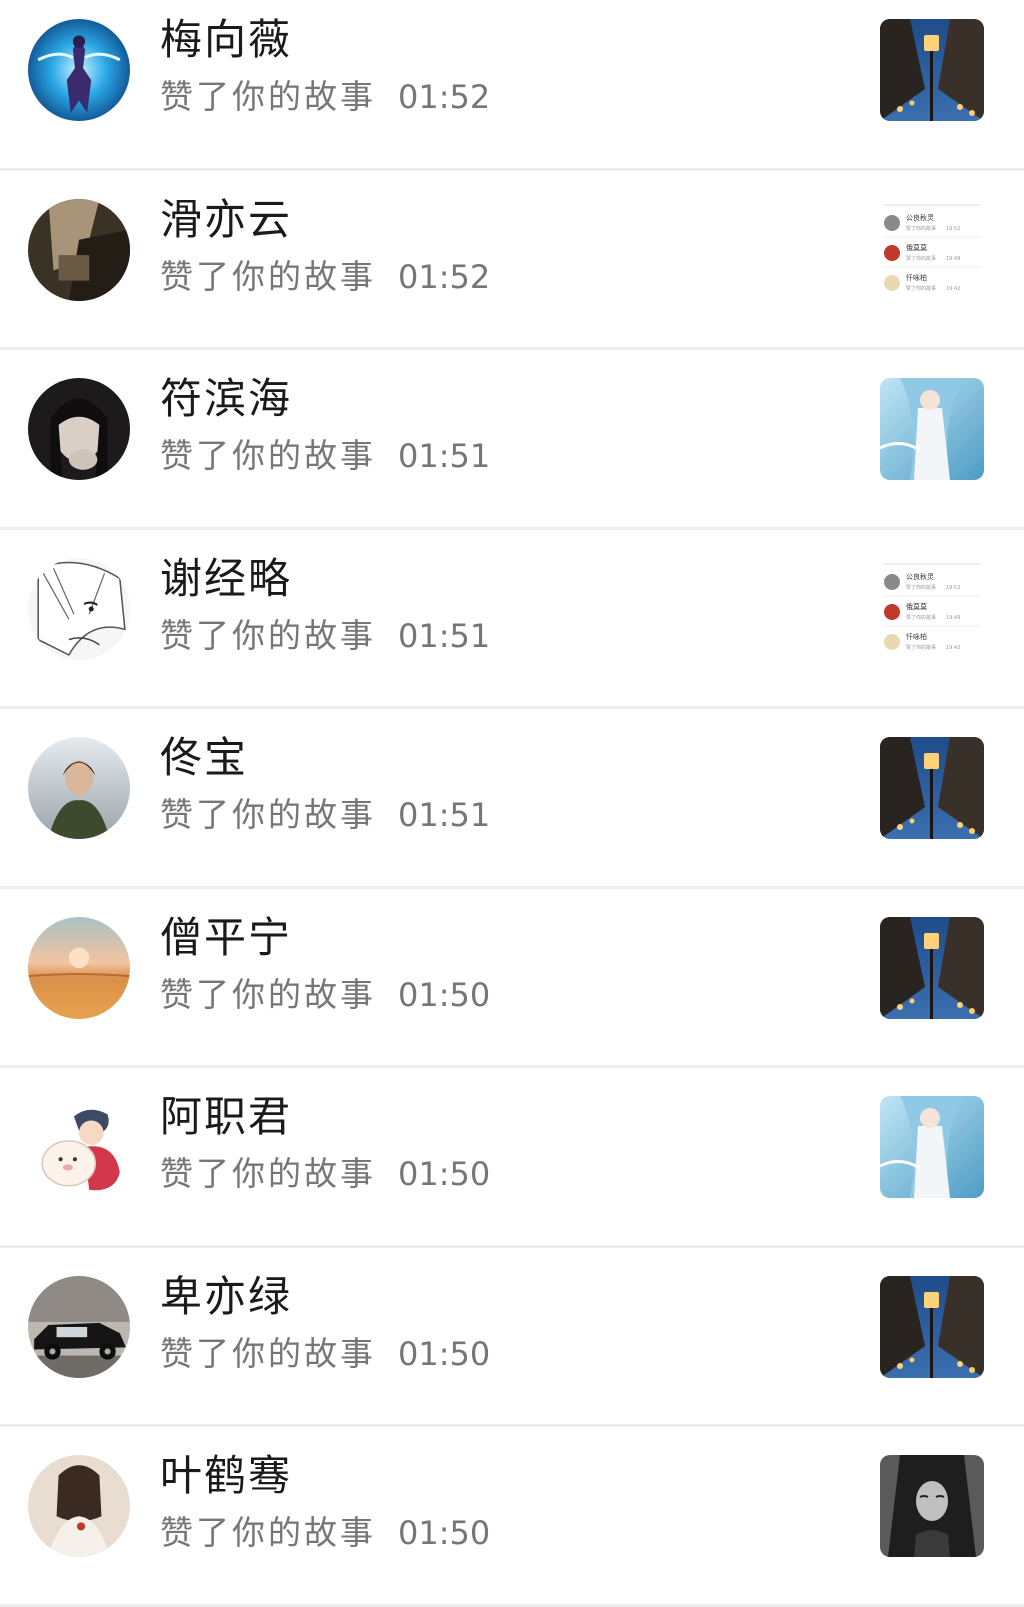 The image size is (1024, 1607). I want to click on user-name: 符滨海, so click(226, 399).